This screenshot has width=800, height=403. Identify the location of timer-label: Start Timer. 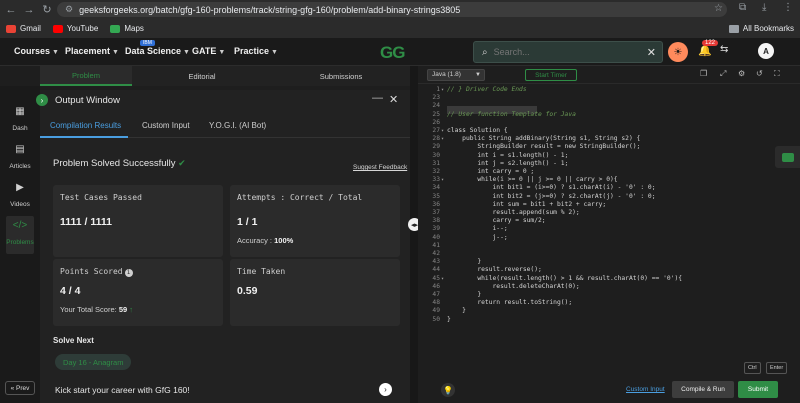
(551, 75).